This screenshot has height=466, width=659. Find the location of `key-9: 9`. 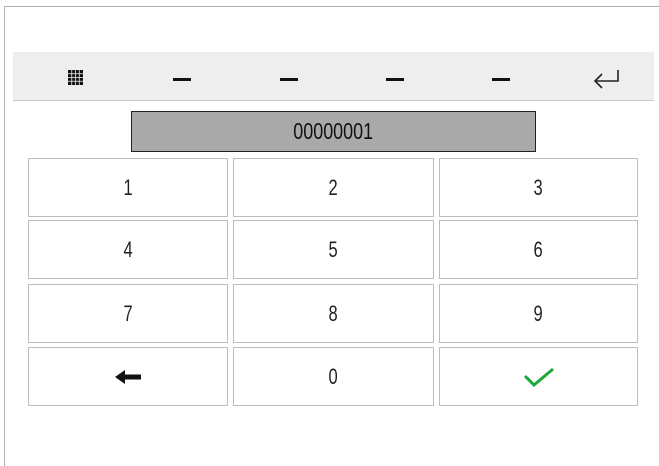

key-9: 9 is located at coordinates (538, 313).